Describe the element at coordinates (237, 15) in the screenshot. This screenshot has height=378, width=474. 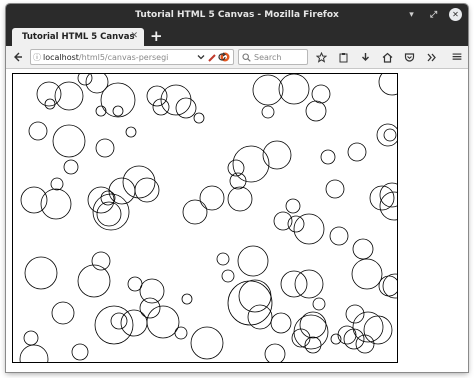
I see `window-title: Tutorial HTML 5 Canvas - Mozilla Firefox` at that location.